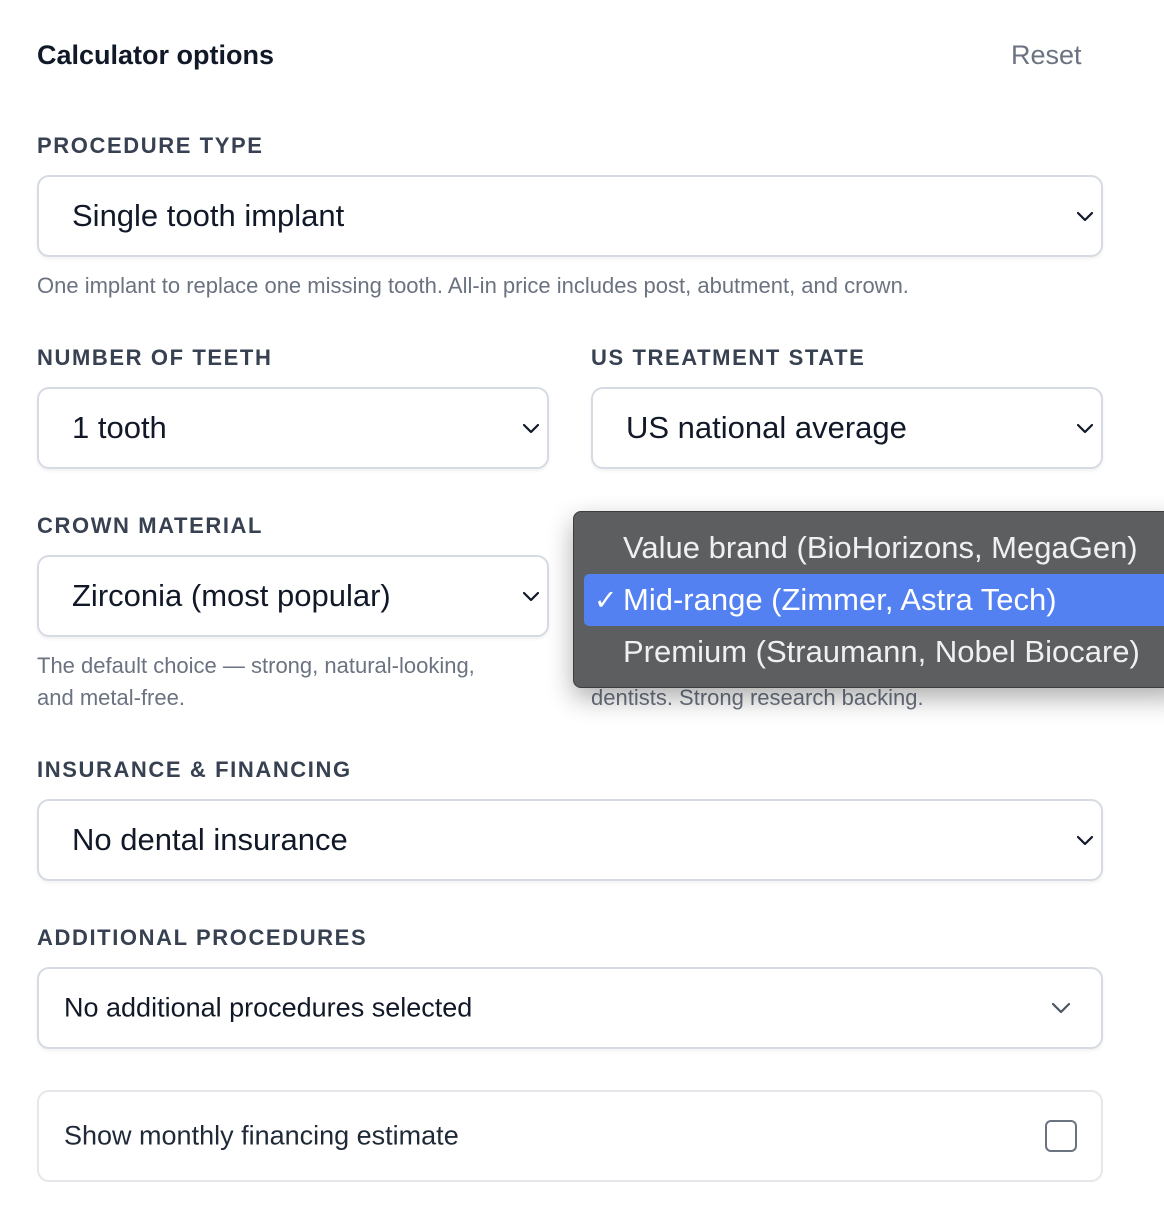 The width and height of the screenshot is (1164, 1214). What do you see at coordinates (268, 1007) in the screenshot?
I see `additional-procedures-value: No additional procedures selected` at bounding box center [268, 1007].